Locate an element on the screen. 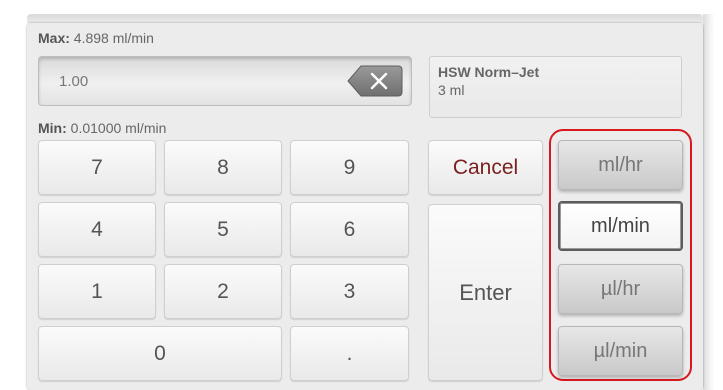 The width and height of the screenshot is (723, 390). unit-option-ml-hr: ml/hr is located at coordinates (620, 165).